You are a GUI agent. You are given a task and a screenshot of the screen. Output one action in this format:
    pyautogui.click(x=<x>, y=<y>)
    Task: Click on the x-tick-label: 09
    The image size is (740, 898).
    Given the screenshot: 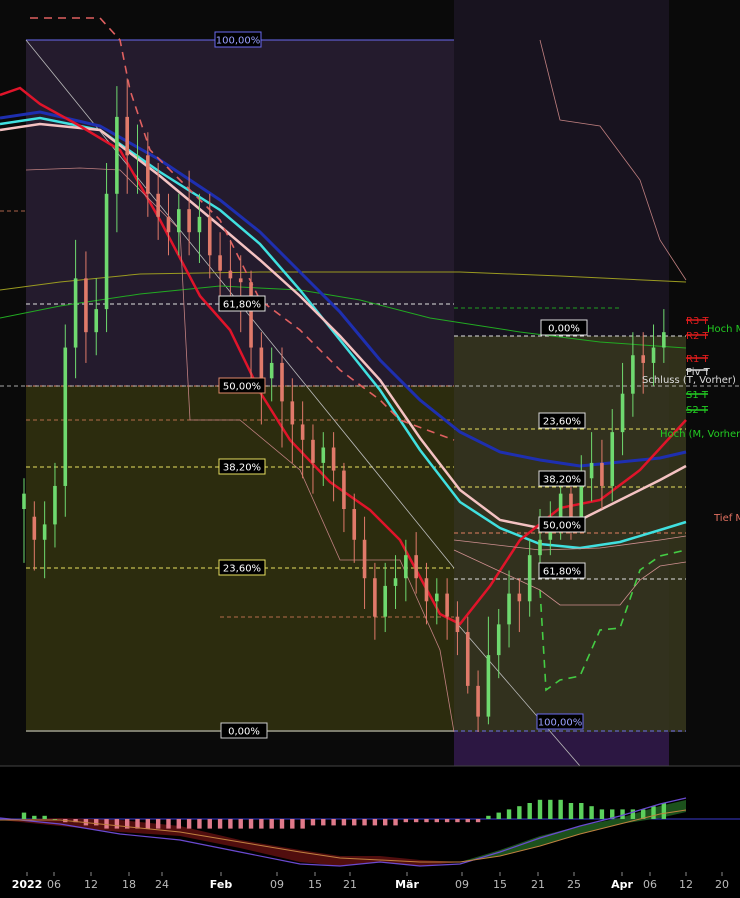 What is the action you would take?
    pyautogui.click(x=462, y=884)
    